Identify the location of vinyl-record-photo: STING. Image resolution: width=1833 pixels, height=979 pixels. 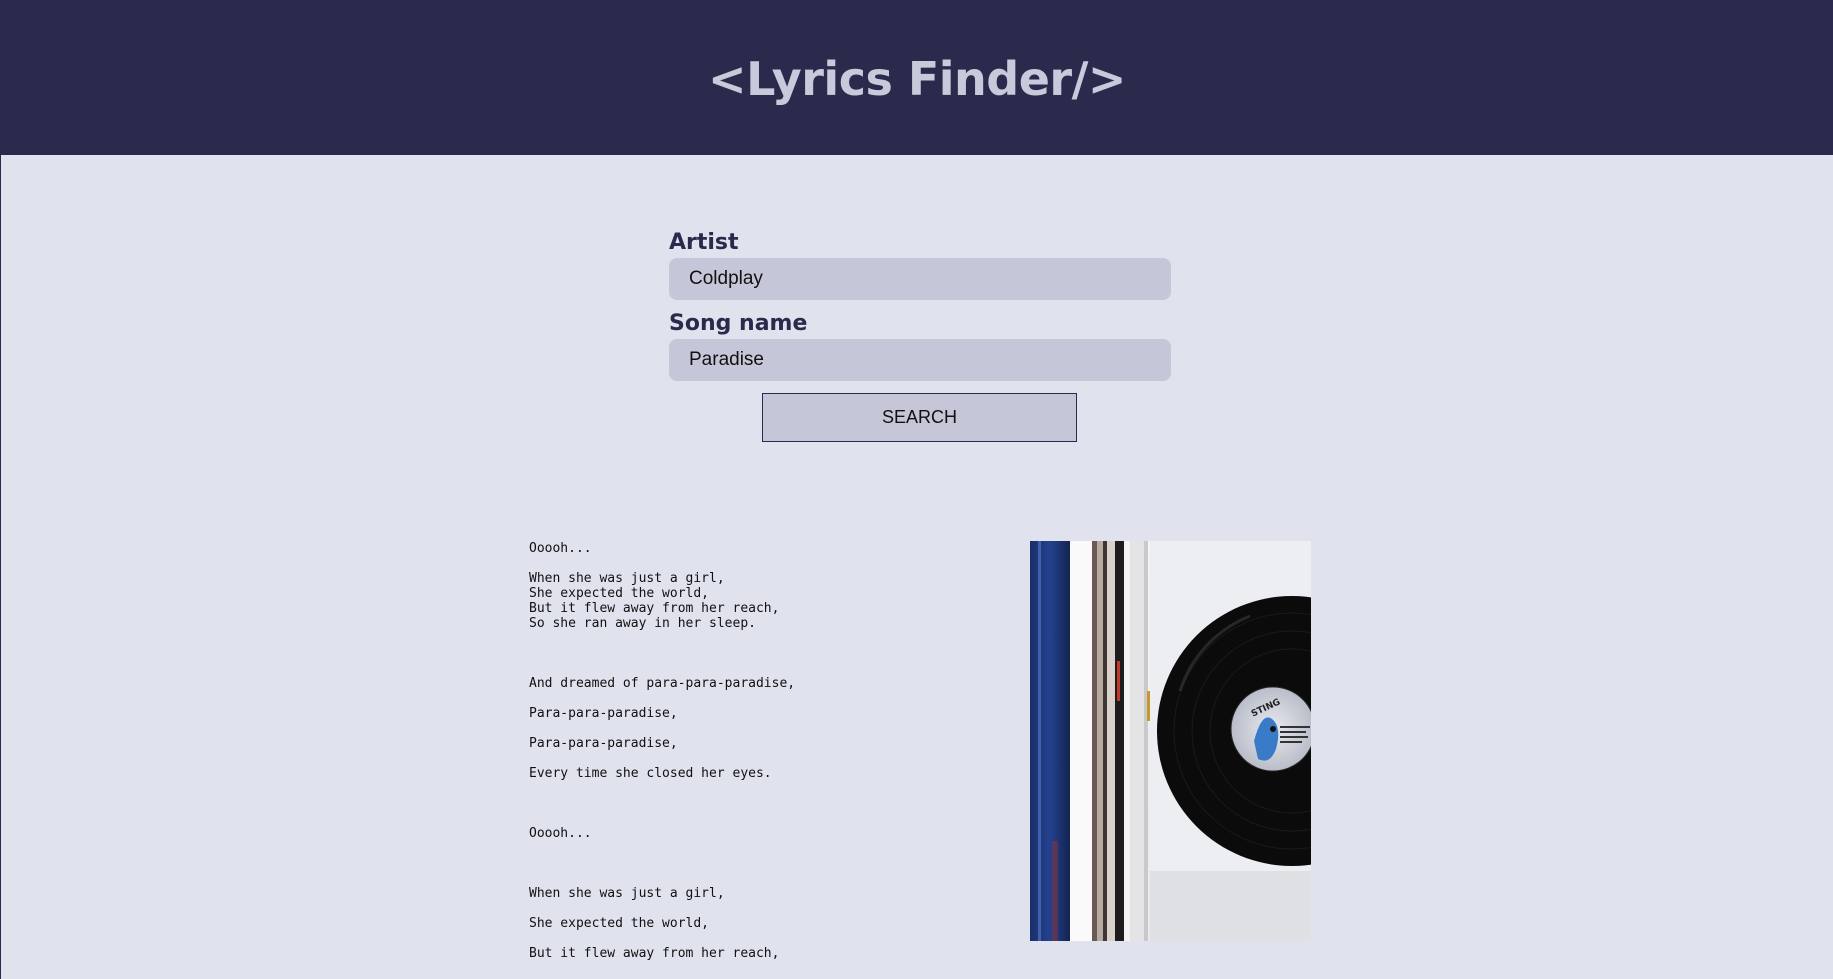
(1170, 741).